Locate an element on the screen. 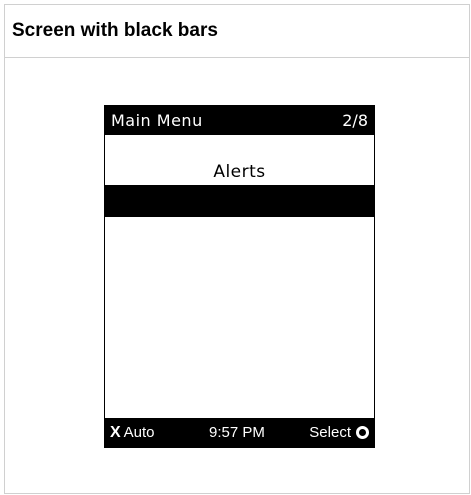 Image resolution: width=471 pixels, height=495 pixels. menu-item-alerts: Alerts is located at coordinates (239, 172).